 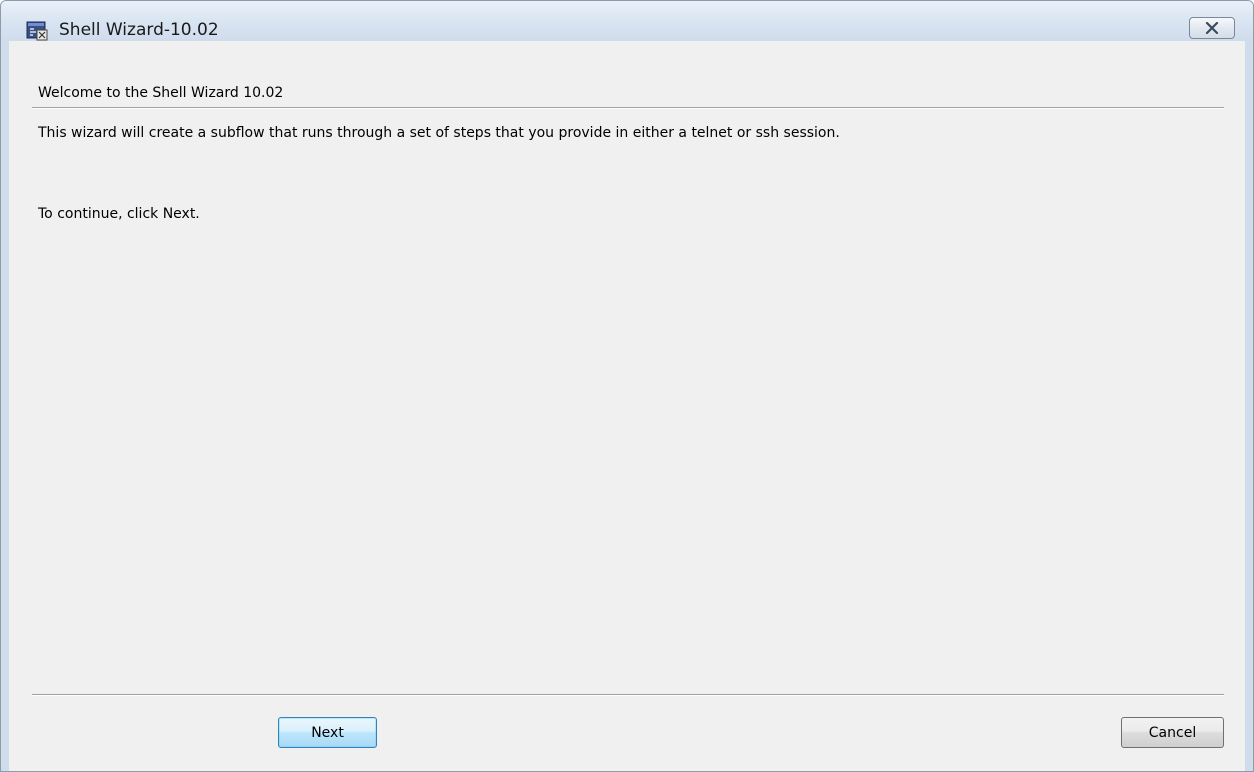 I want to click on footer-divider, so click(x=628, y=695).